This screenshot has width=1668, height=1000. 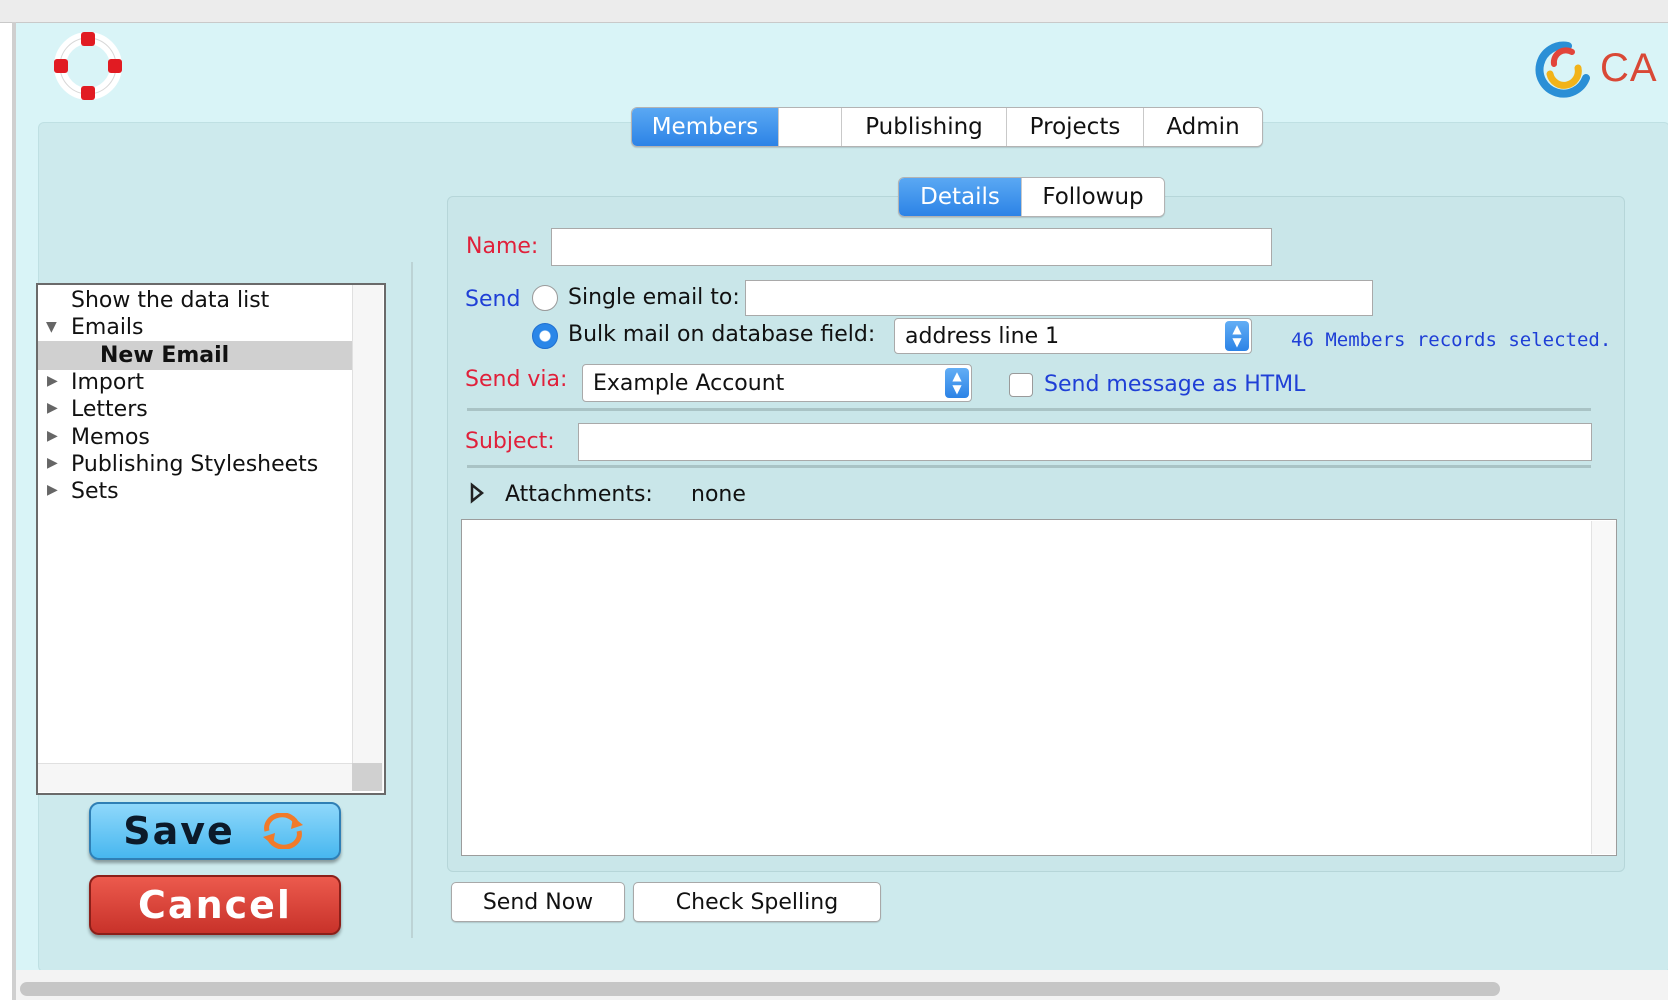 What do you see at coordinates (477, 493) in the screenshot?
I see `attachments-disclosure-icon` at bounding box center [477, 493].